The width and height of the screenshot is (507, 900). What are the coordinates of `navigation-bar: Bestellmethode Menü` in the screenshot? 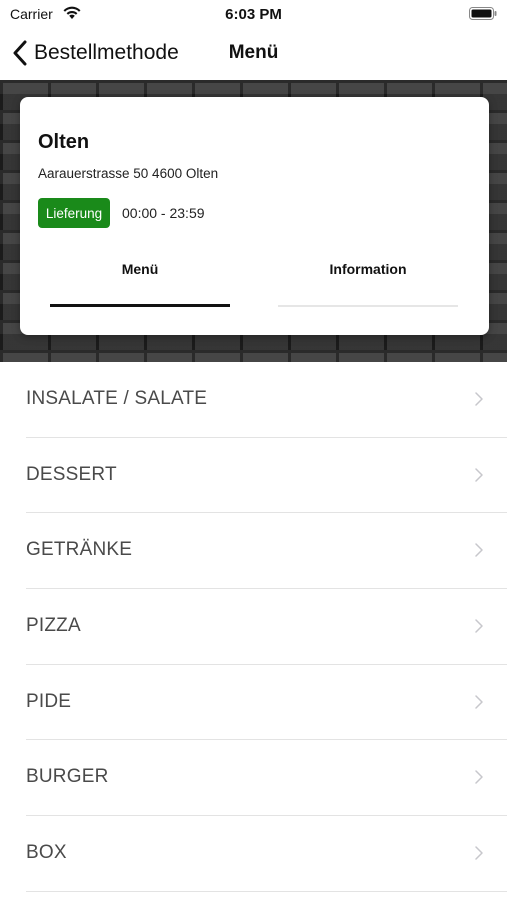 It's located at (253, 54).